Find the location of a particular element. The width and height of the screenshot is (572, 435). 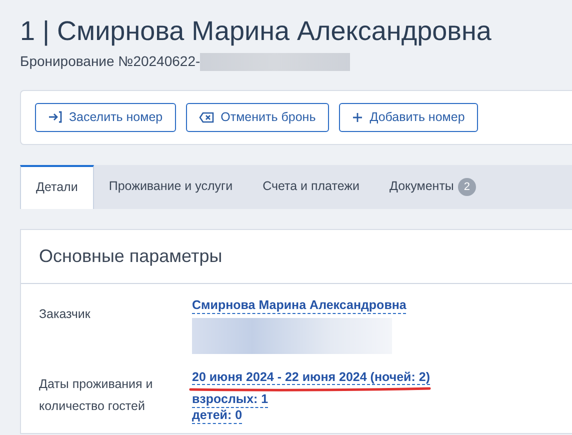

action-button: Заселить номер is located at coordinates (105, 117).